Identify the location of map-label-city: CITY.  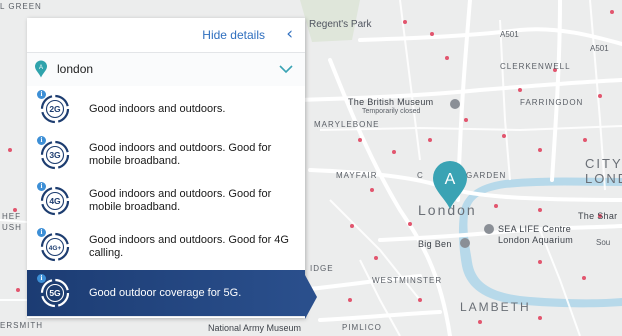
(603, 163).